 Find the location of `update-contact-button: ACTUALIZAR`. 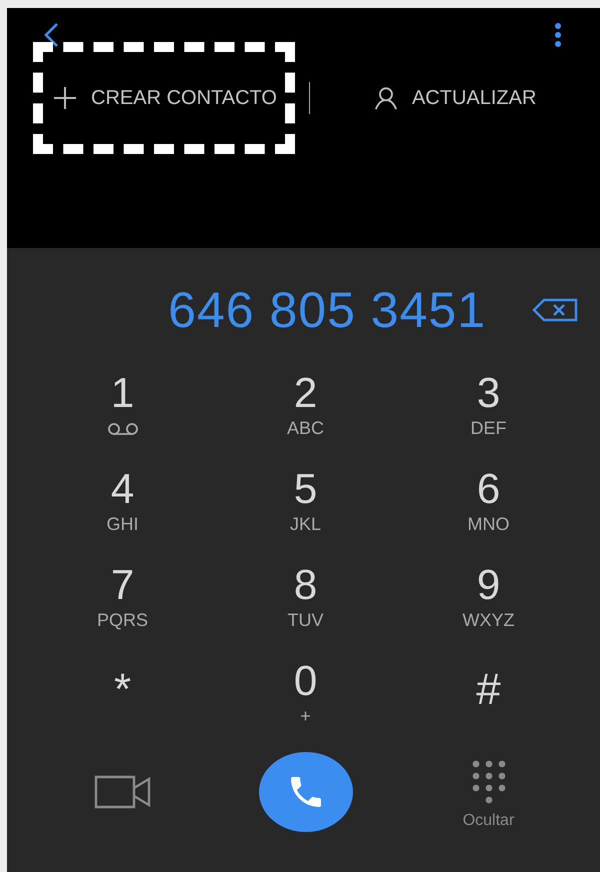

update-contact-button: ACTUALIZAR is located at coordinates (455, 98).